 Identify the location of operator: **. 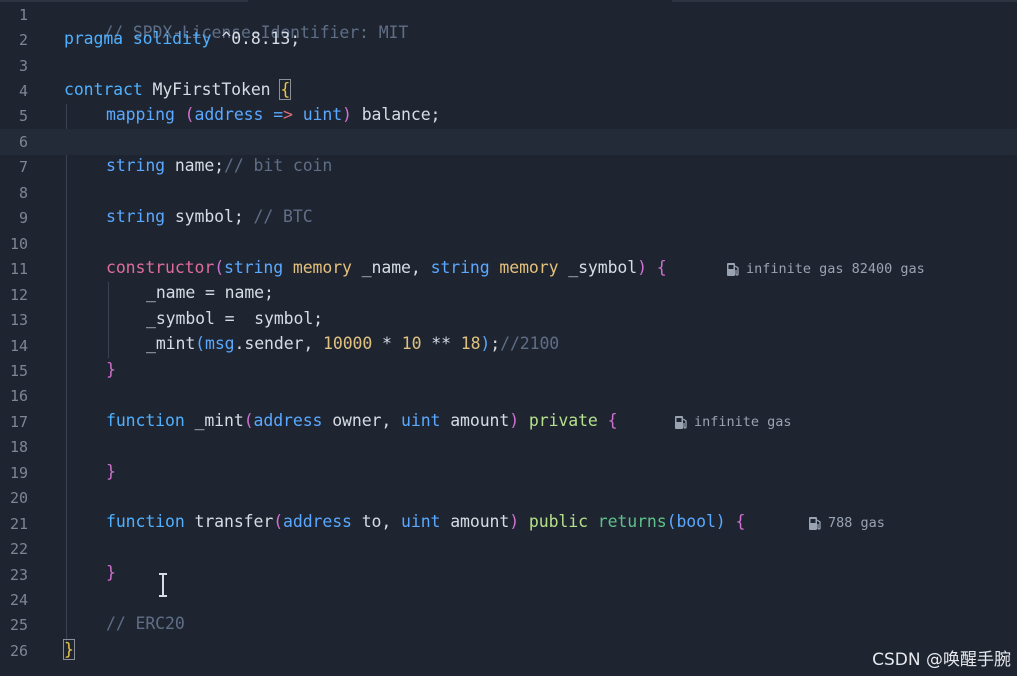
(441, 343).